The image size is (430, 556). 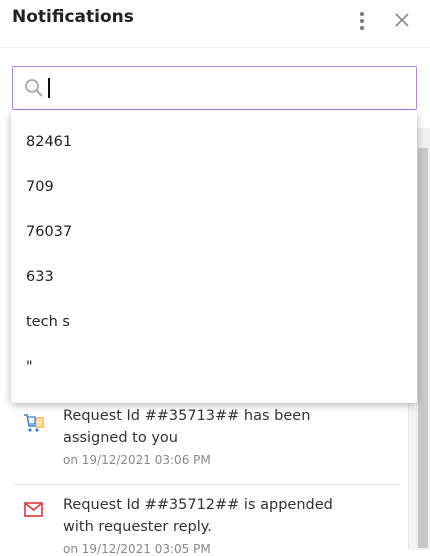 I want to click on search-icon, so click(x=34, y=88).